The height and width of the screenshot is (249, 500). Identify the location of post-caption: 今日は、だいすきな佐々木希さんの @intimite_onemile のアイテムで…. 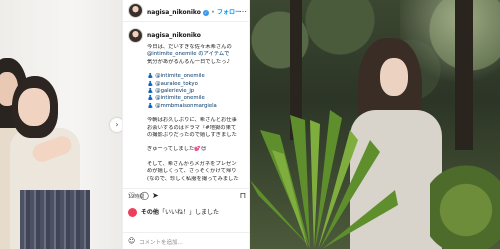
(196, 113).